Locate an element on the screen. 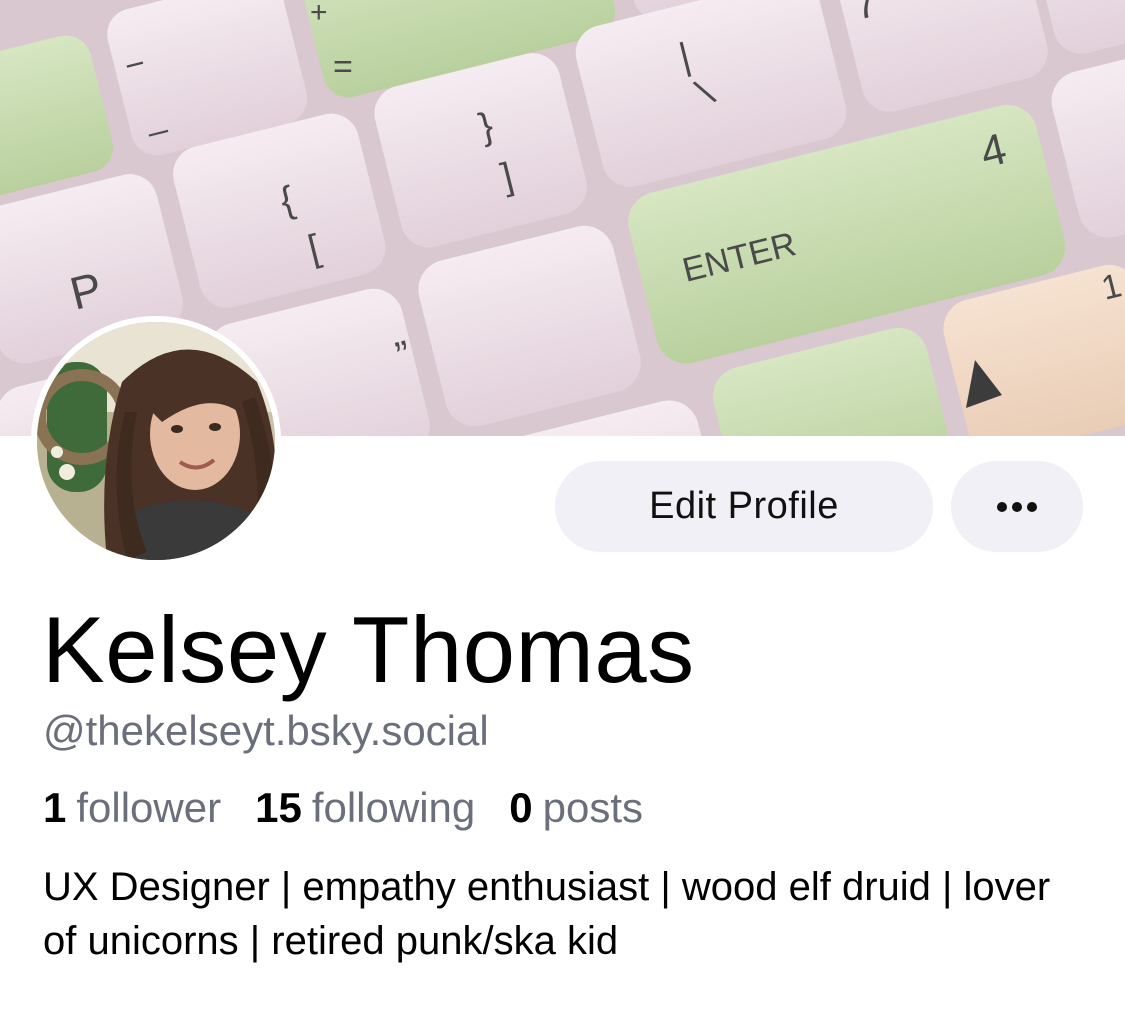 This screenshot has height=1009, width=1125. avatar-image is located at coordinates (156, 441).